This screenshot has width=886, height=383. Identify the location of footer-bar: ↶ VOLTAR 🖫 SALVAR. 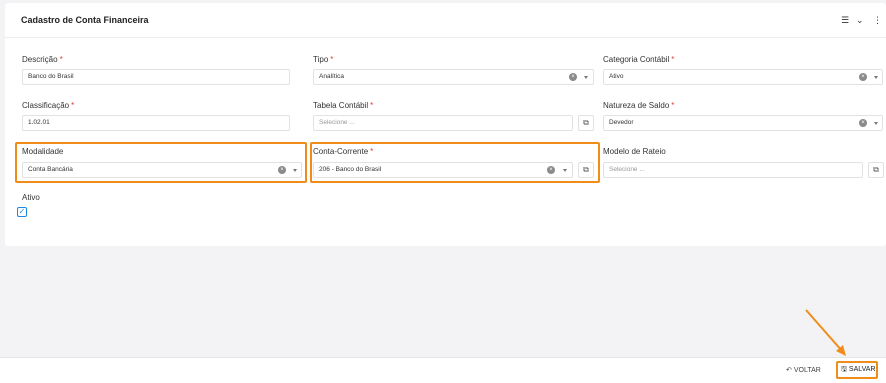
(443, 370).